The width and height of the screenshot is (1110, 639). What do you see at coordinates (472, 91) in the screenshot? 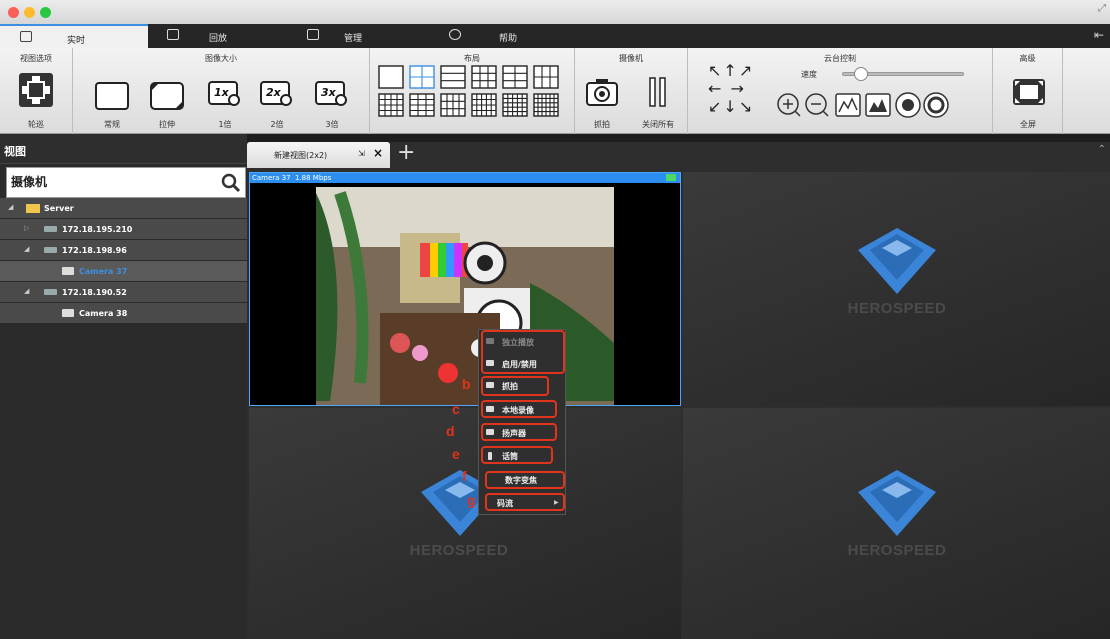
I see `group-layout: 布局` at bounding box center [472, 91].